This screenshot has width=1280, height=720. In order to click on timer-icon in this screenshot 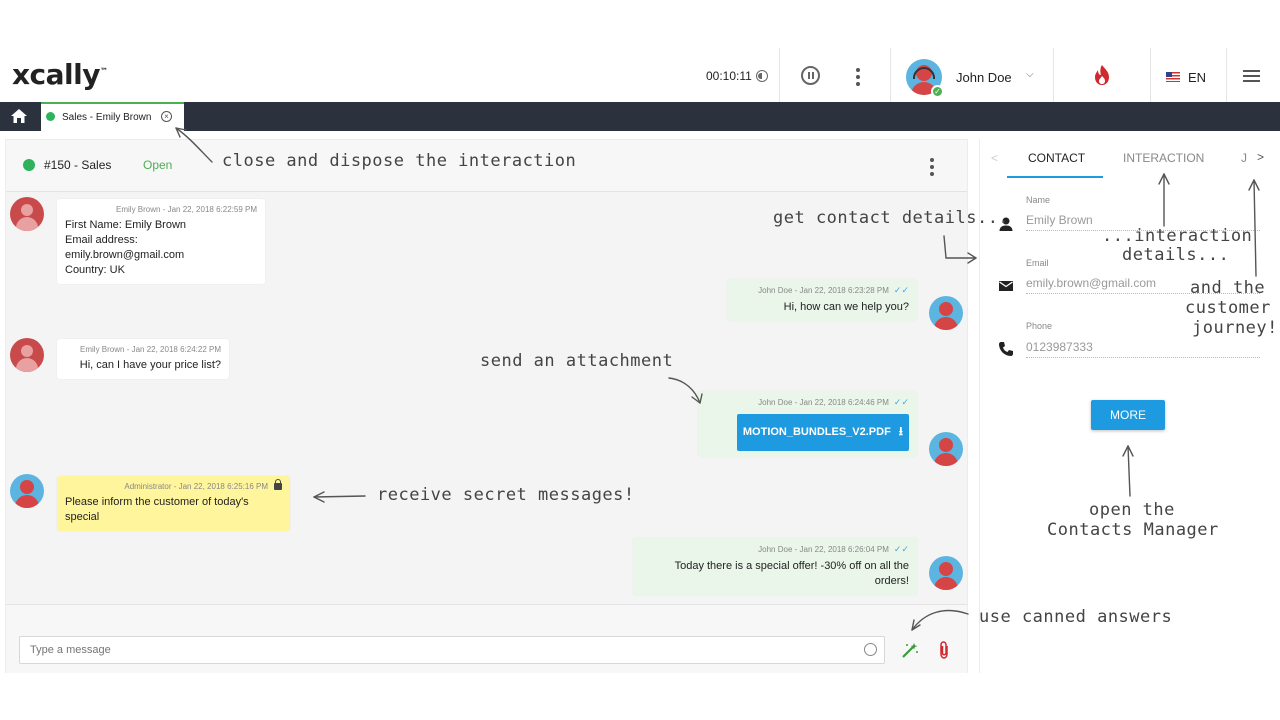, I will do `click(761, 76)`.